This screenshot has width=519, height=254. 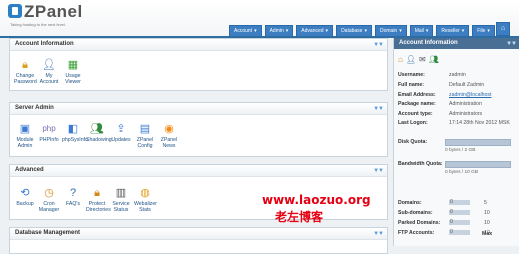 I want to click on usage-row-domains: Domains: 0 5, so click(x=442, y=202).